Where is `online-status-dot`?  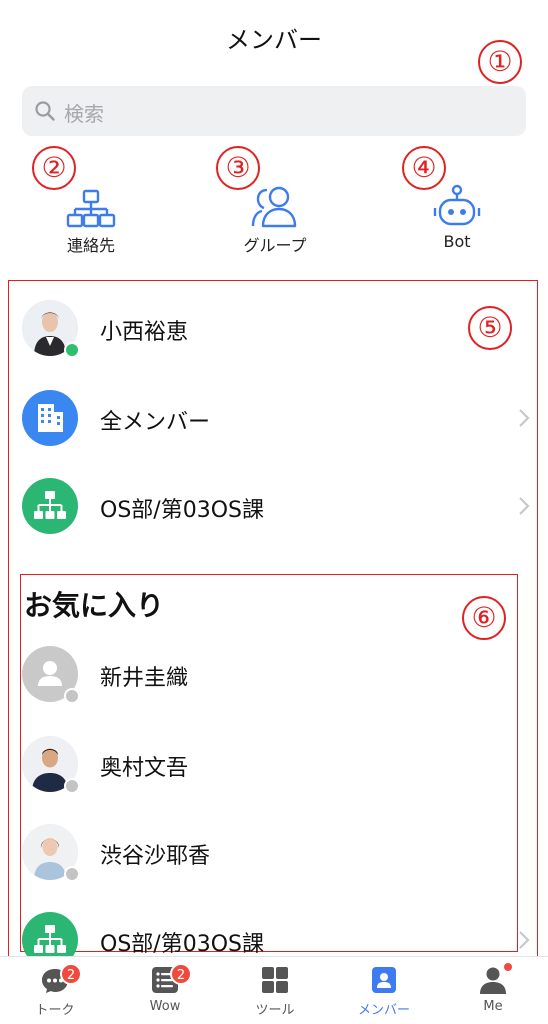
online-status-dot is located at coordinates (72, 350).